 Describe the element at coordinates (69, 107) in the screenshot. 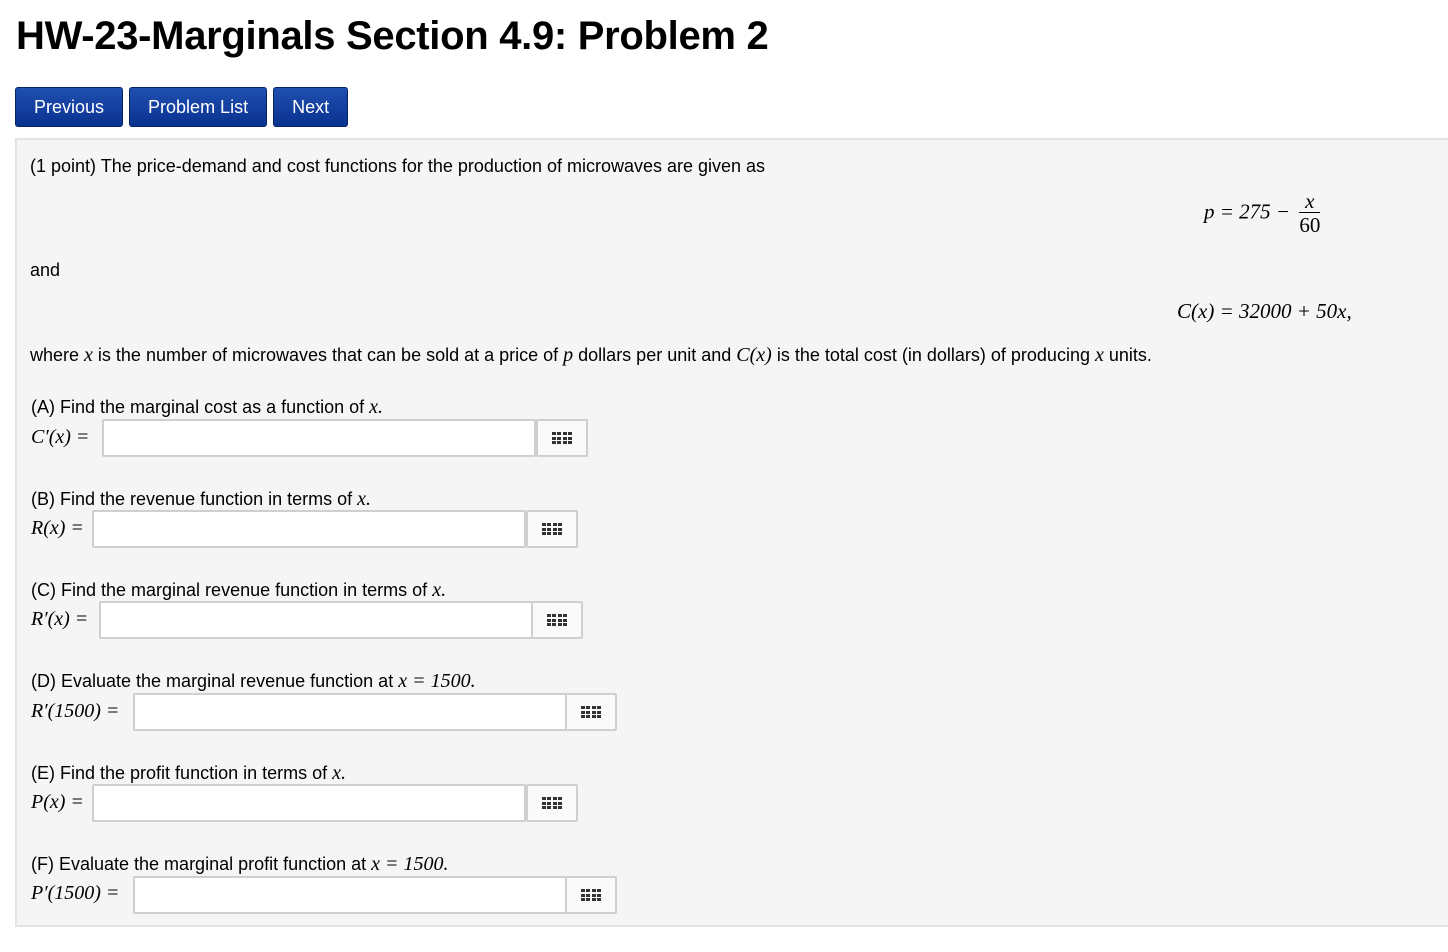

I see `previous-button: Previous` at that location.